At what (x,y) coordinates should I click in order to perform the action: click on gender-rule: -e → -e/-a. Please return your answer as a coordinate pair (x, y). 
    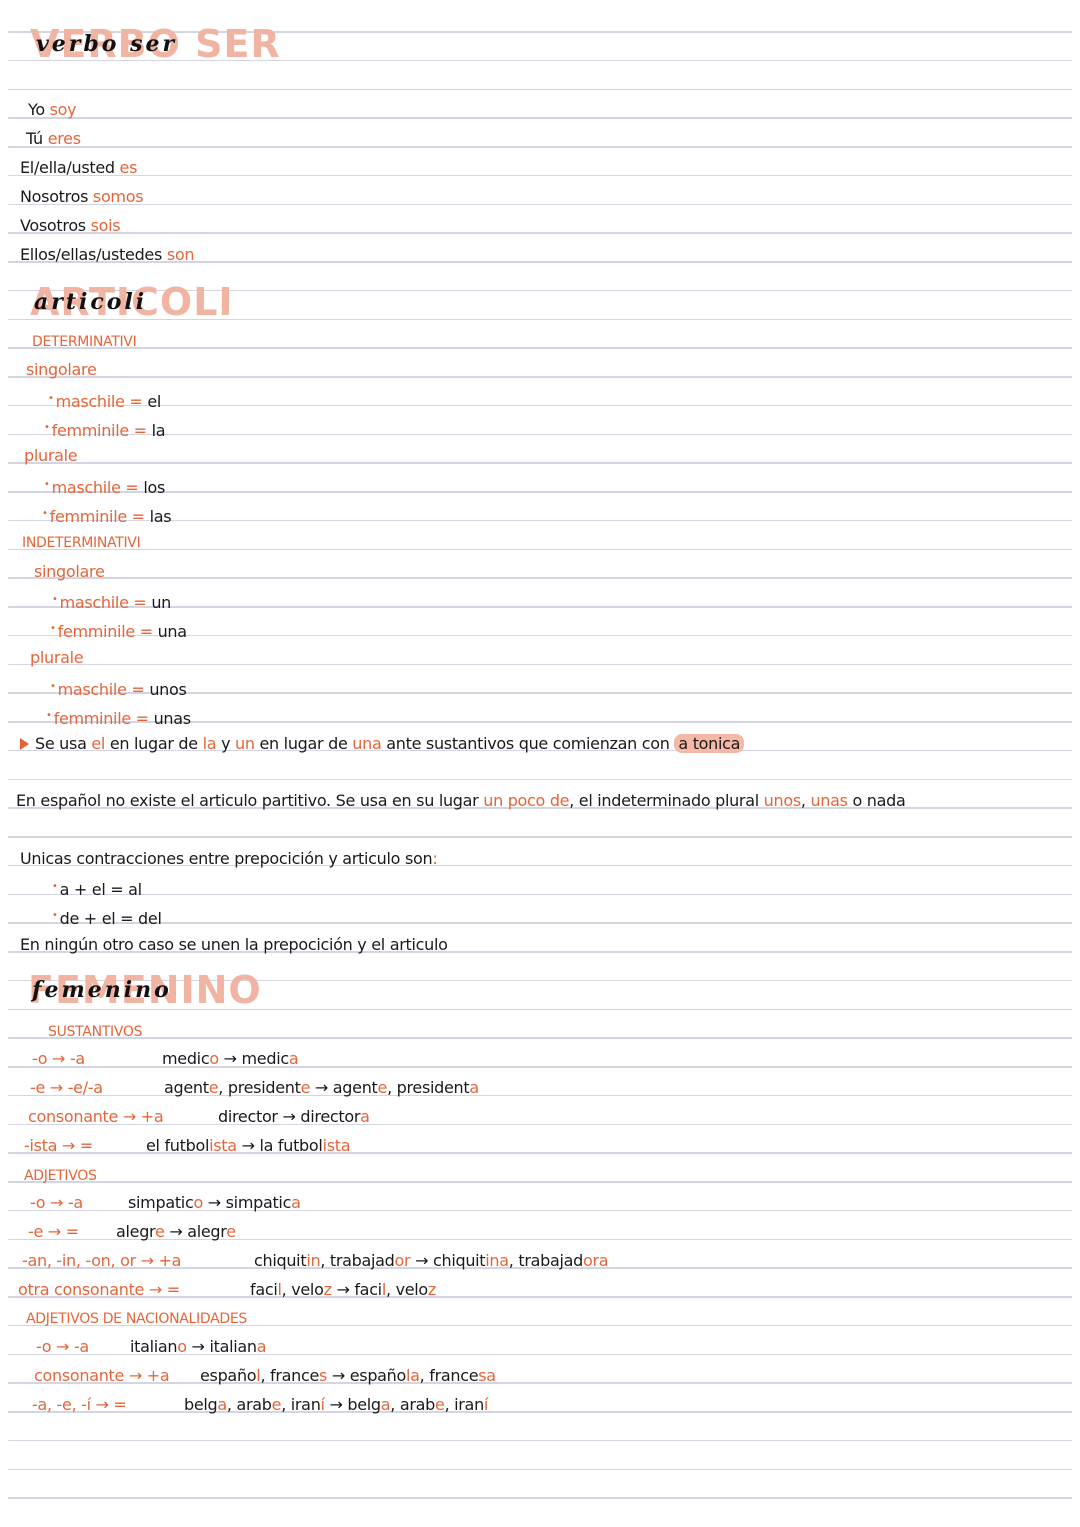
    Looking at the image, I should click on (66, 1087).